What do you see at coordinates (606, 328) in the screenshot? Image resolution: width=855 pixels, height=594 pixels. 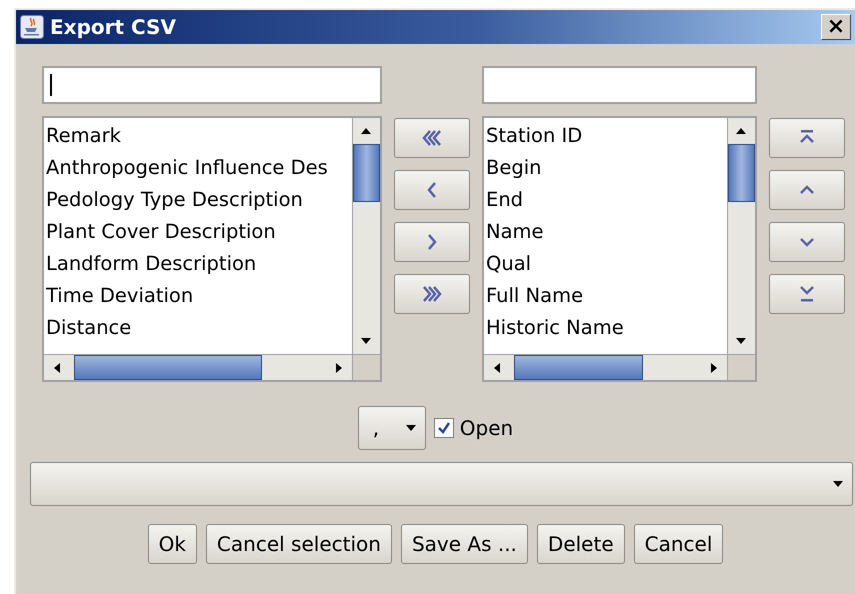 I see `list-item: Historic Name` at bounding box center [606, 328].